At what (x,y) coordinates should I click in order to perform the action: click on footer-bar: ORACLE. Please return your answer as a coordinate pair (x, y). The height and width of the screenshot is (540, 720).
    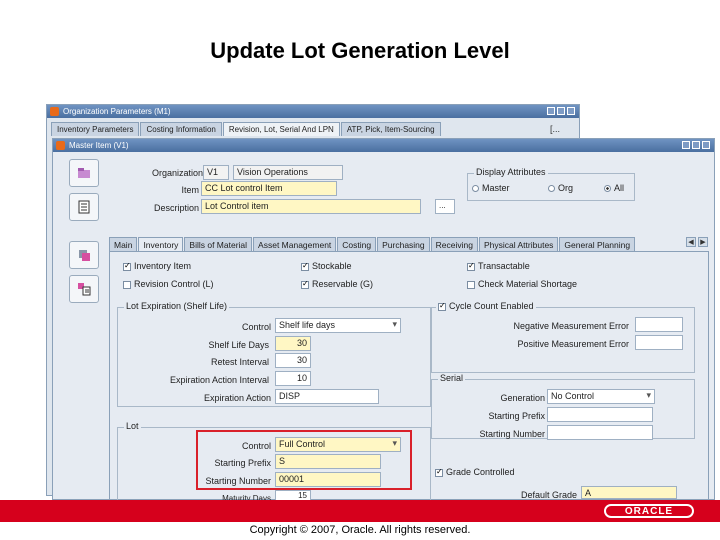
    Looking at the image, I should click on (360, 511).